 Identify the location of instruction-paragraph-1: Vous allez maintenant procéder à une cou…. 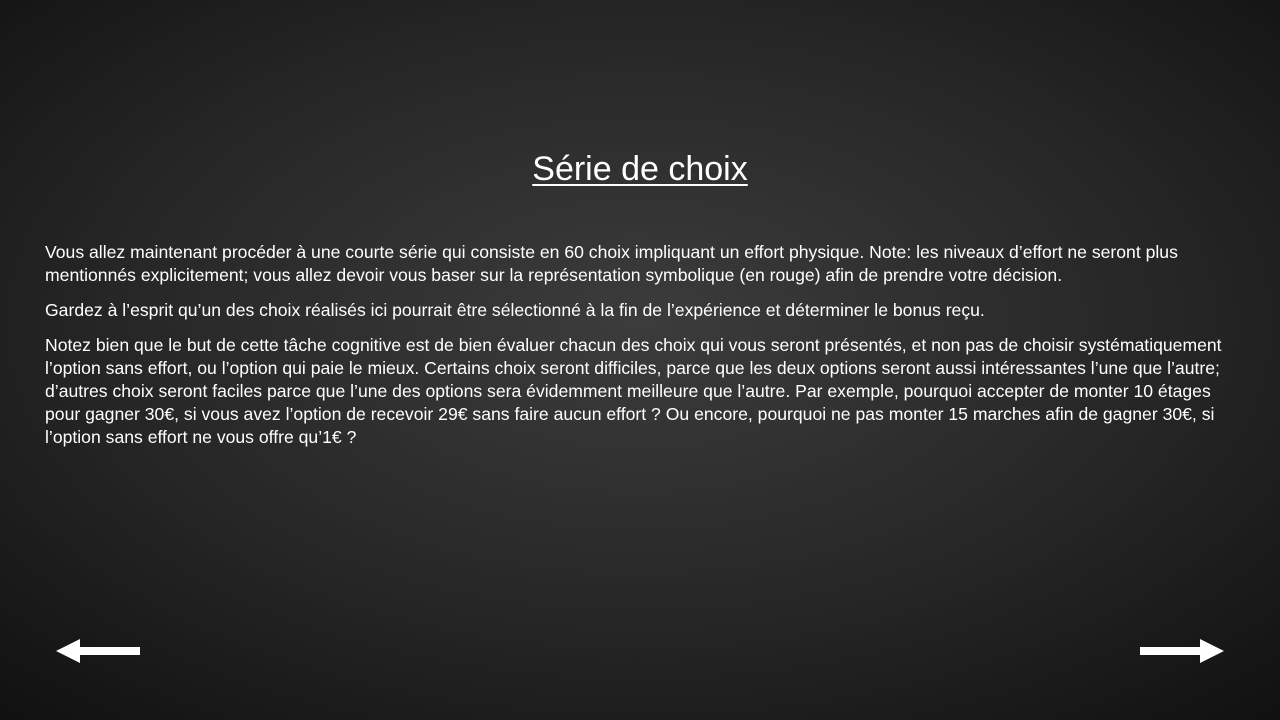
(611, 263).